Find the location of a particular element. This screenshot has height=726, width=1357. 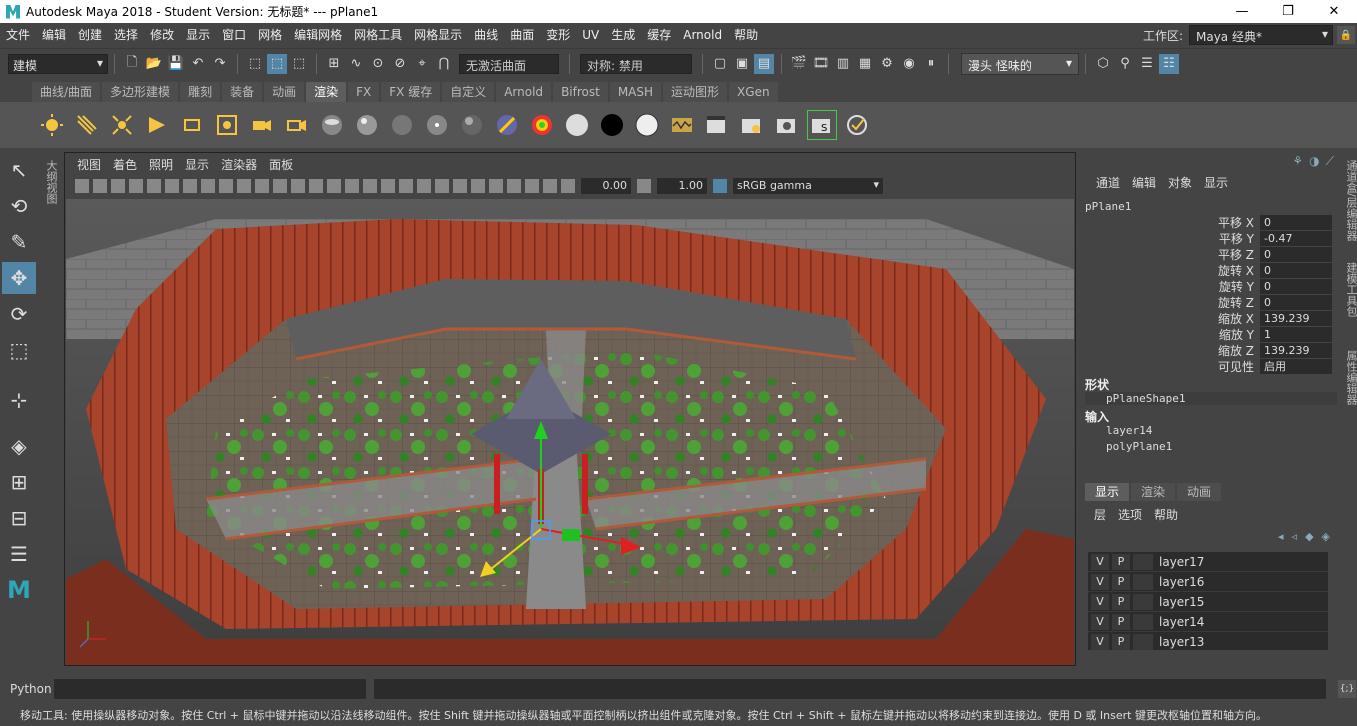

redo-icon: ↷ is located at coordinates (220, 64).